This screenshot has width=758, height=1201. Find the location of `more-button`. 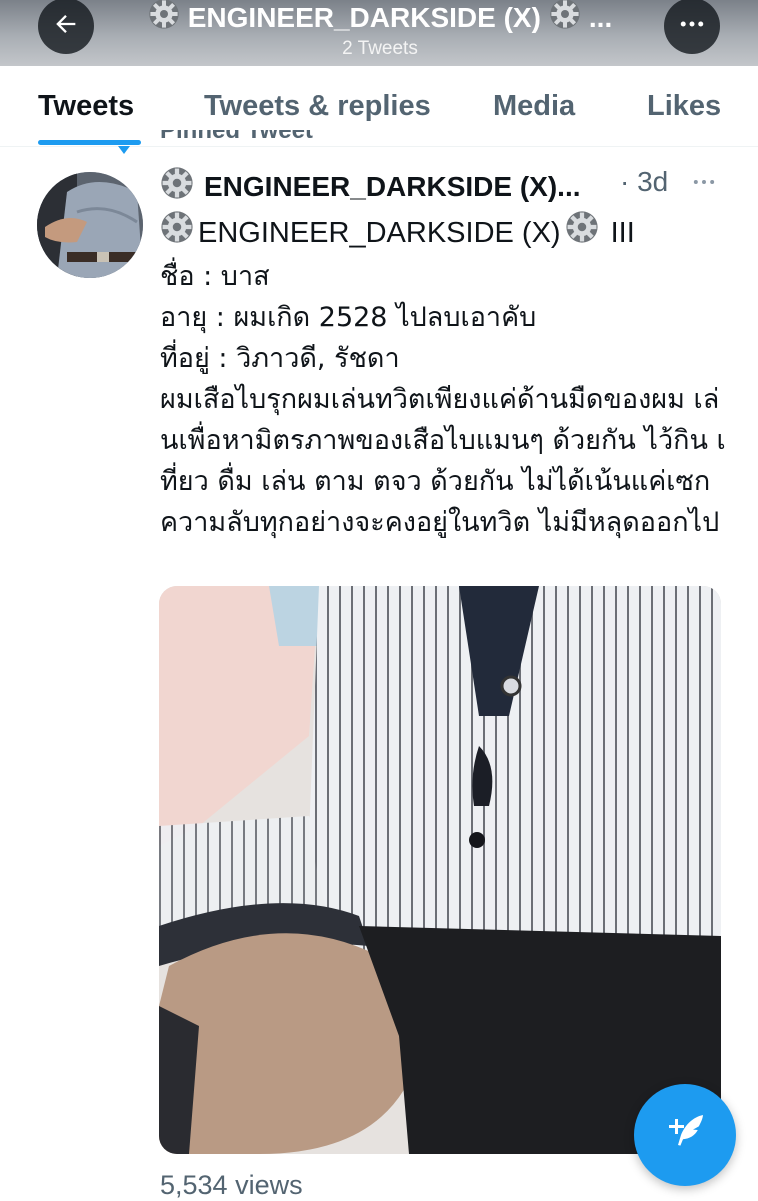

more-button is located at coordinates (692, 27).